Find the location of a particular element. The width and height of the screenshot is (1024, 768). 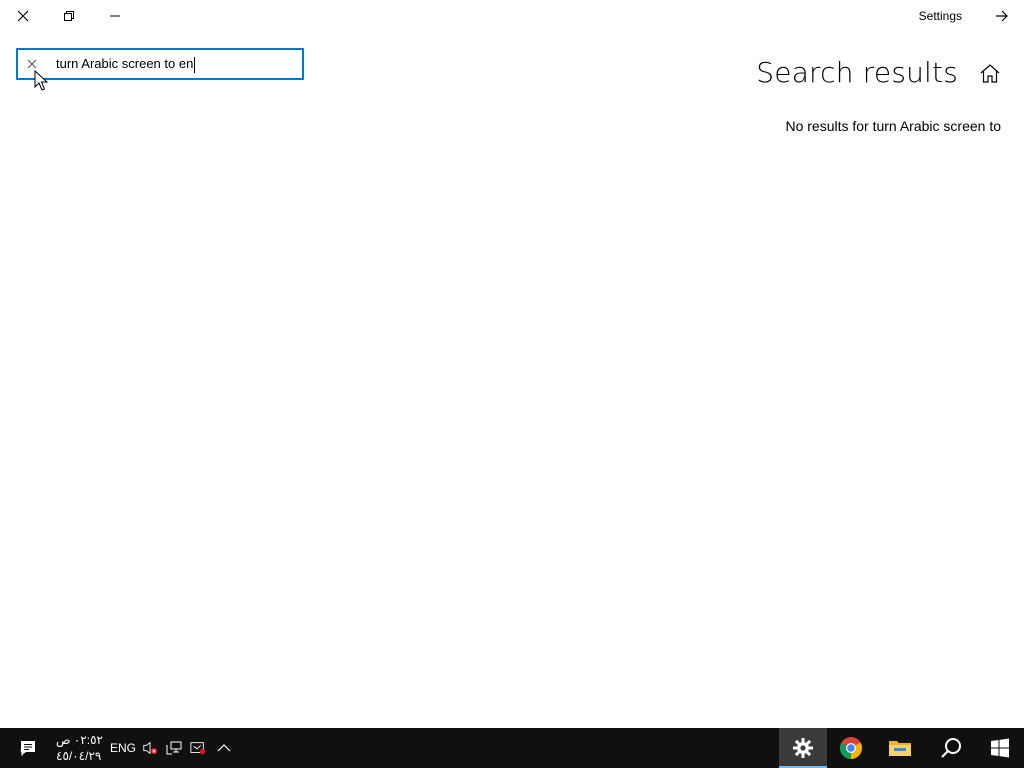

taskbar-search is located at coordinates (951, 748).